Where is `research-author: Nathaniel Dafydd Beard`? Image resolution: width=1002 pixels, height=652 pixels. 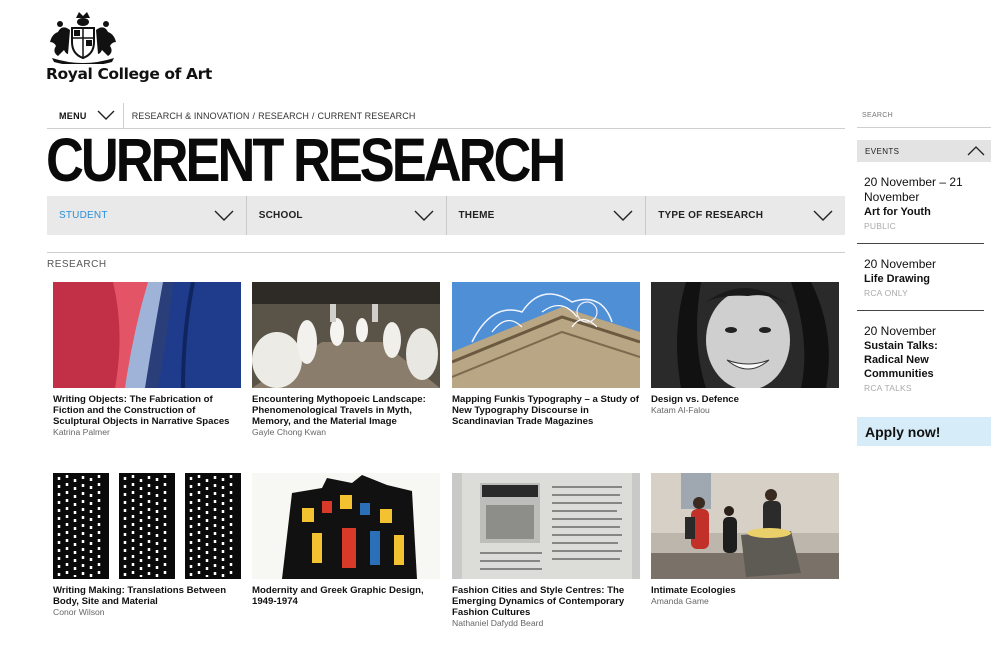
research-author: Nathaniel Dafydd Beard is located at coordinates (498, 623).